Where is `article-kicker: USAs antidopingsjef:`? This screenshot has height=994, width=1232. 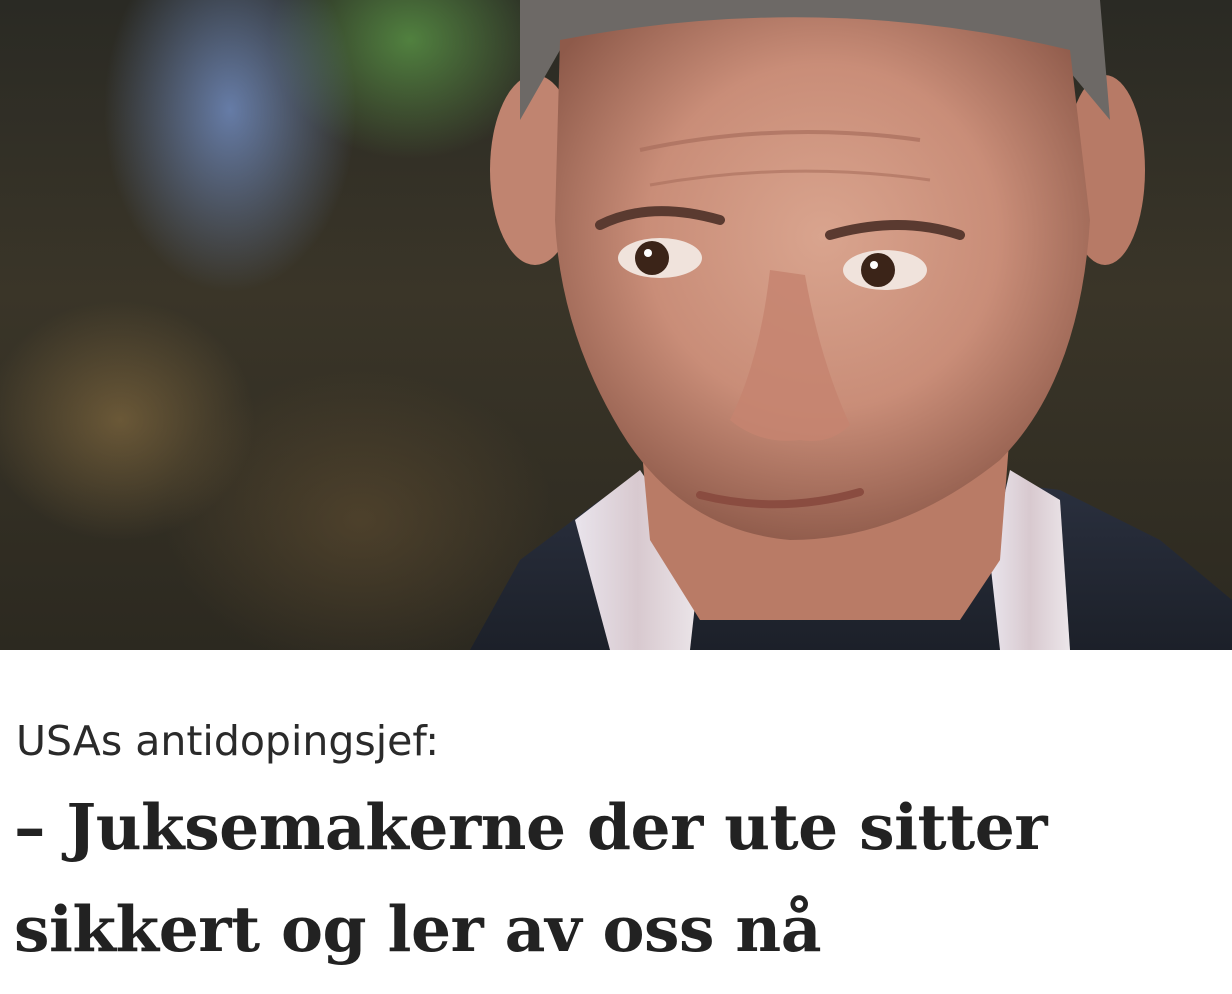
article-kicker: USAs antidopingsjef: is located at coordinates (228, 741).